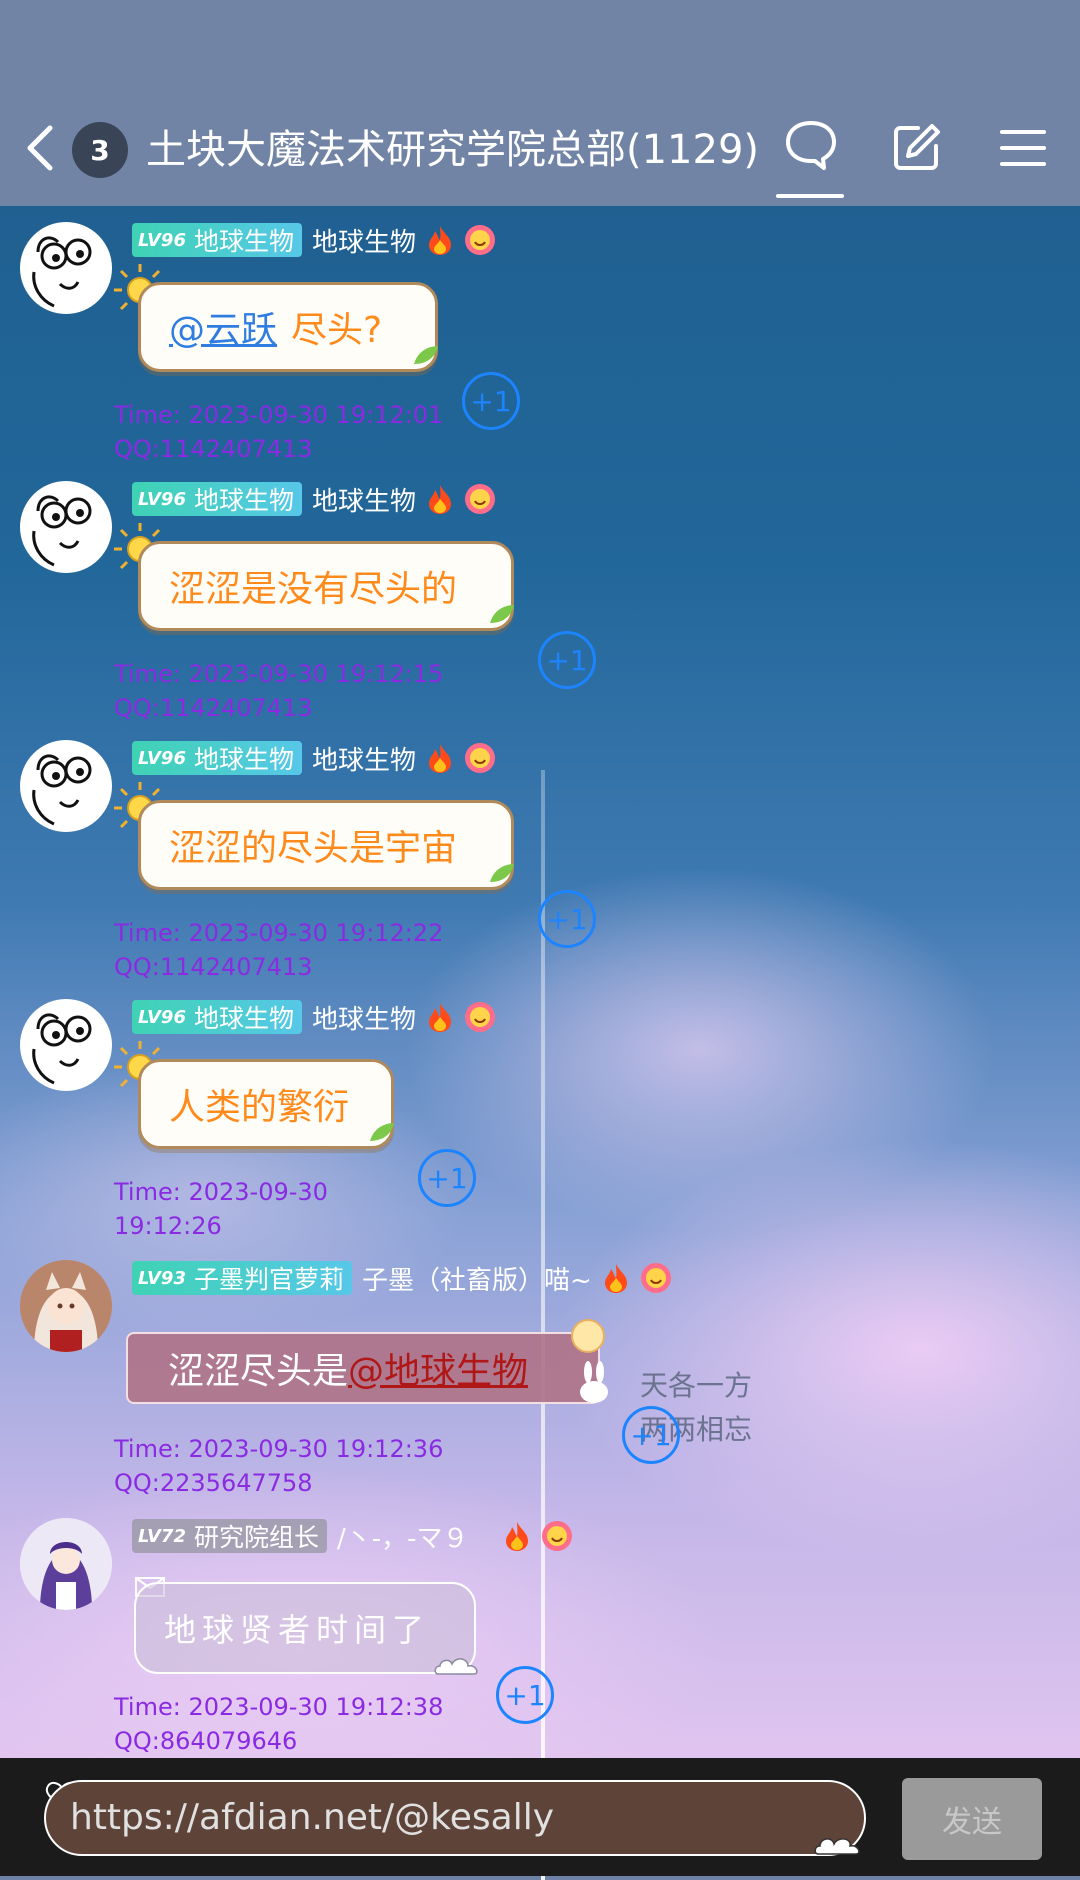 The width and height of the screenshot is (1080, 1880). I want to click on sender-qq: QQ:2235647758, so click(213, 1483).